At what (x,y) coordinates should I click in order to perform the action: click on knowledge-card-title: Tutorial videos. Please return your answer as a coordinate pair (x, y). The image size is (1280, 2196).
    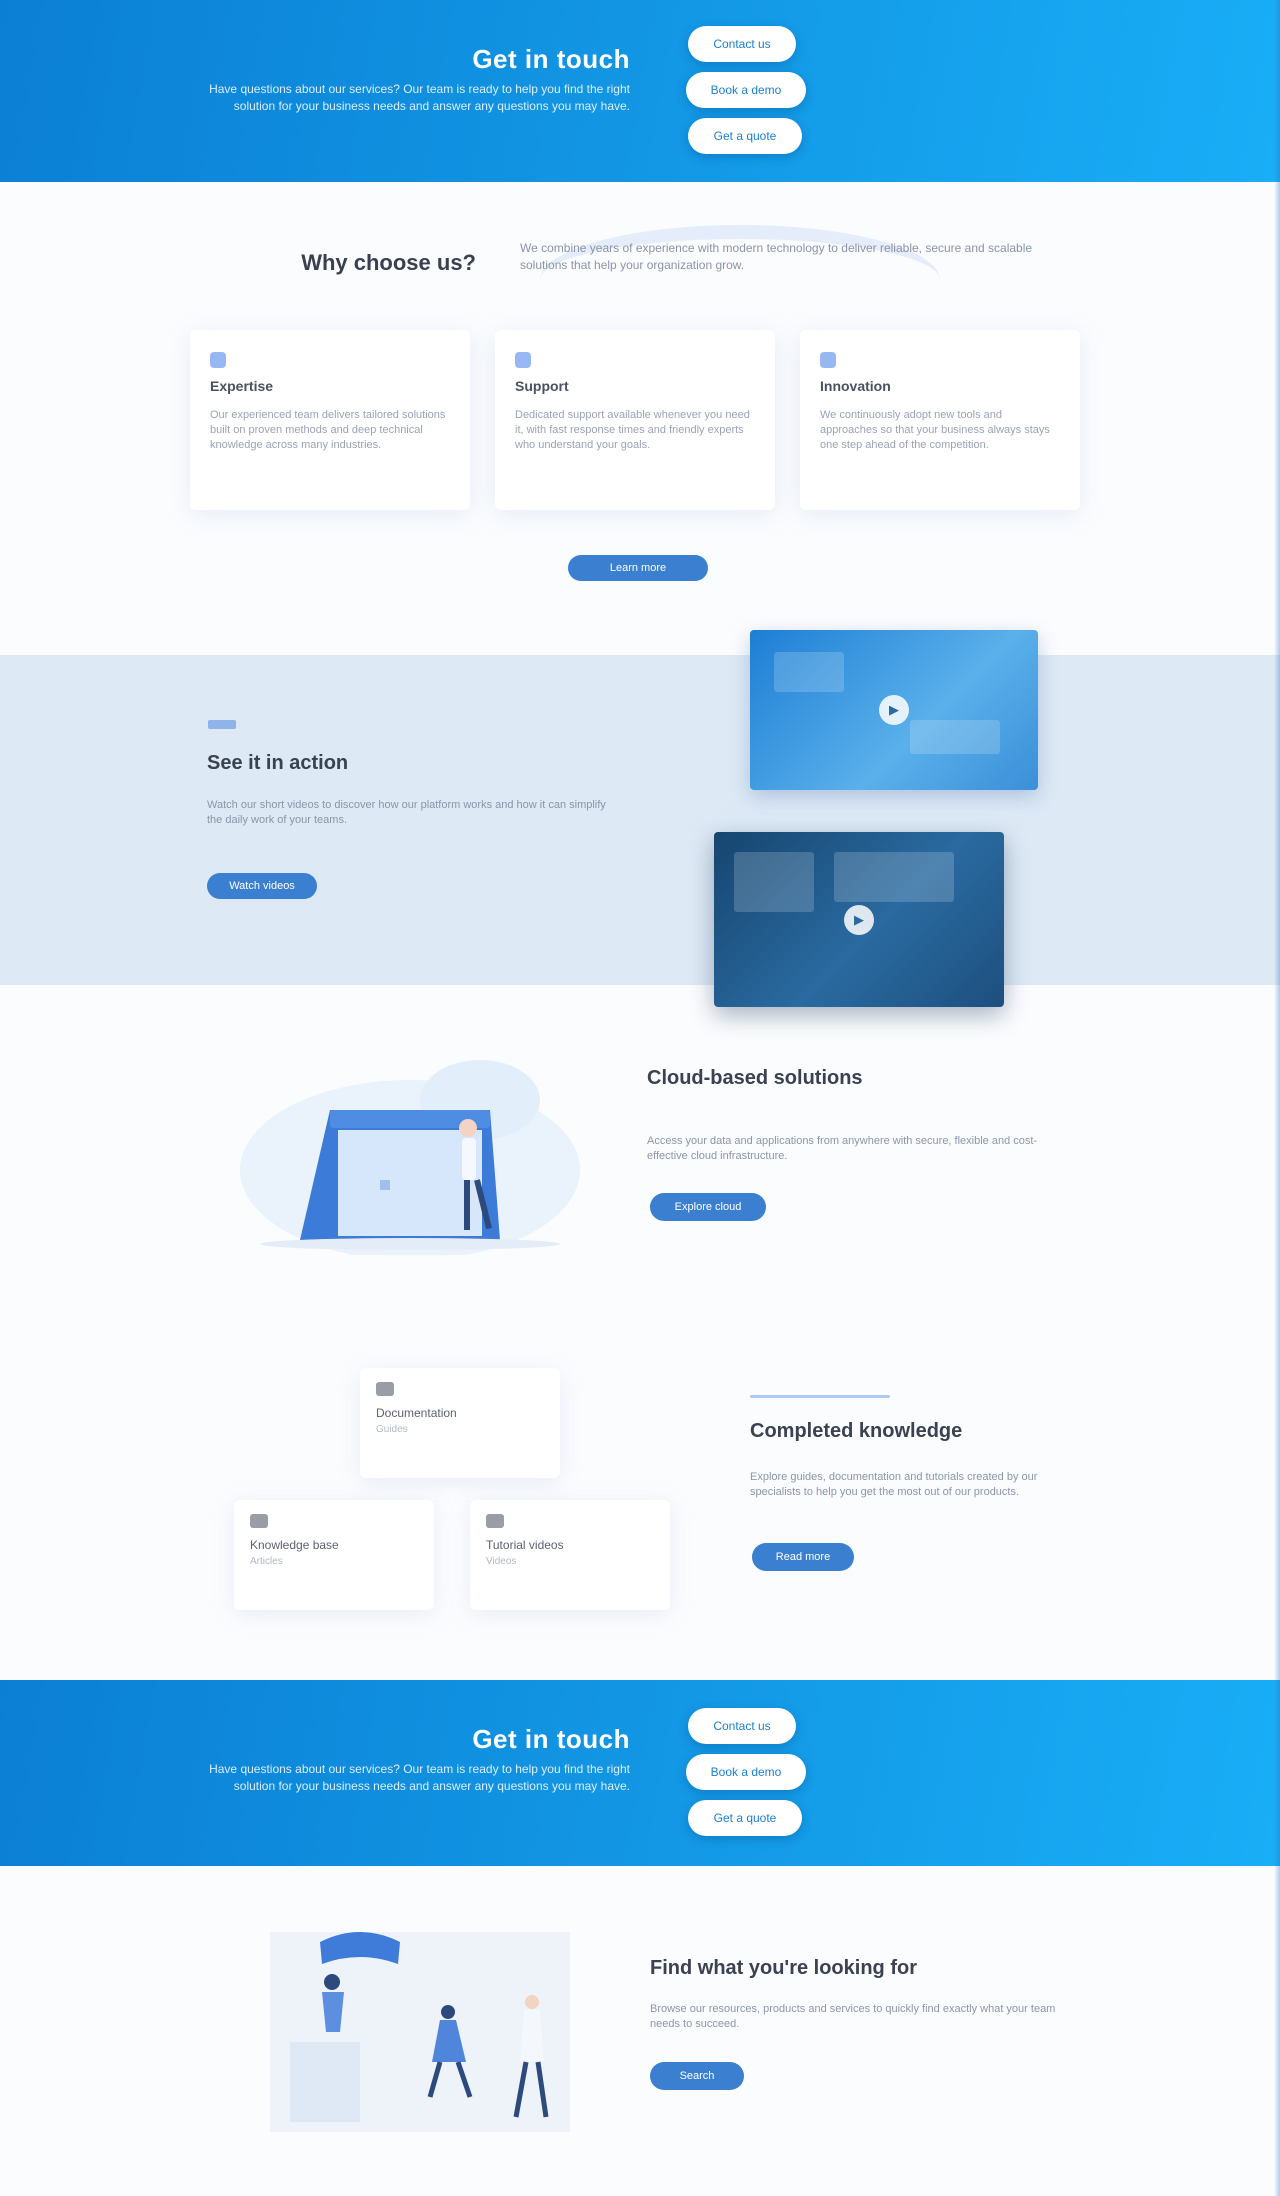
    Looking at the image, I should click on (525, 1545).